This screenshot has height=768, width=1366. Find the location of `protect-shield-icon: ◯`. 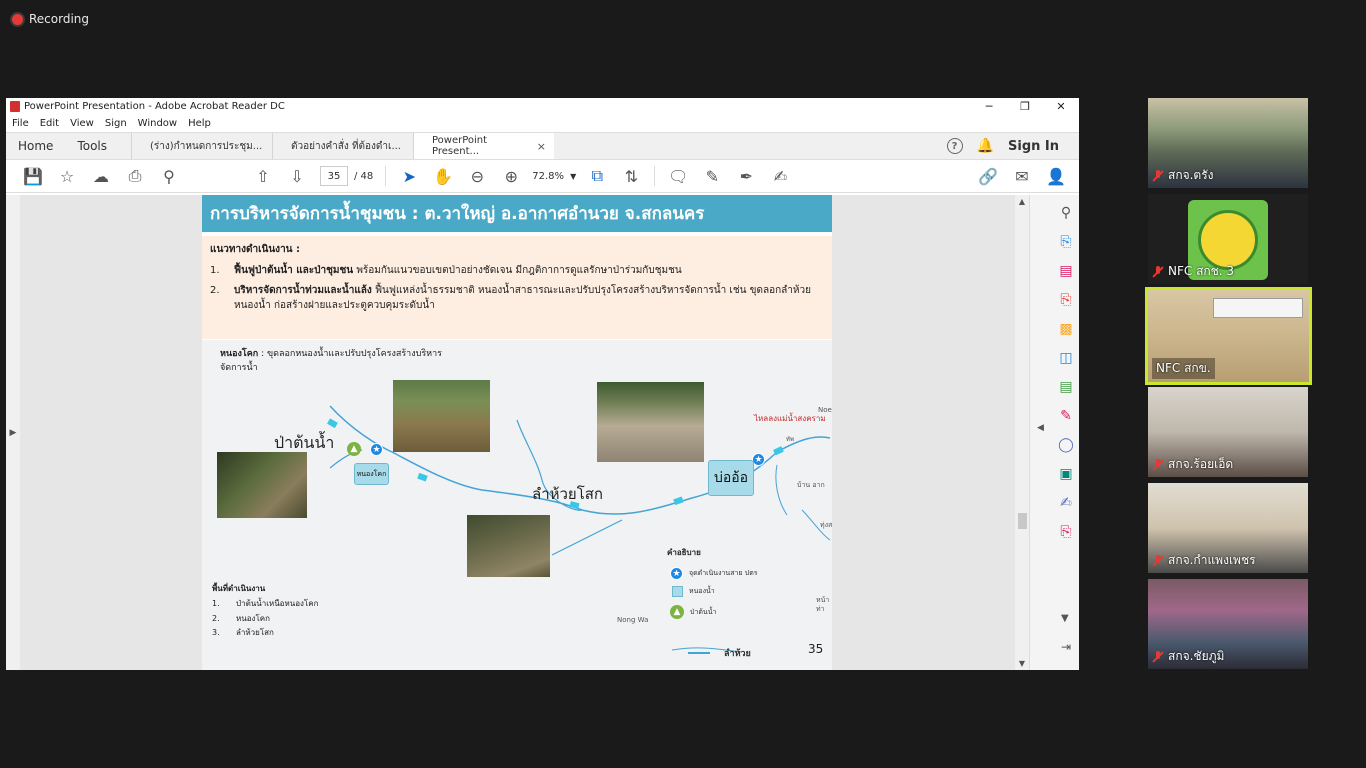

protect-shield-icon: ◯ is located at coordinates (1066, 445).